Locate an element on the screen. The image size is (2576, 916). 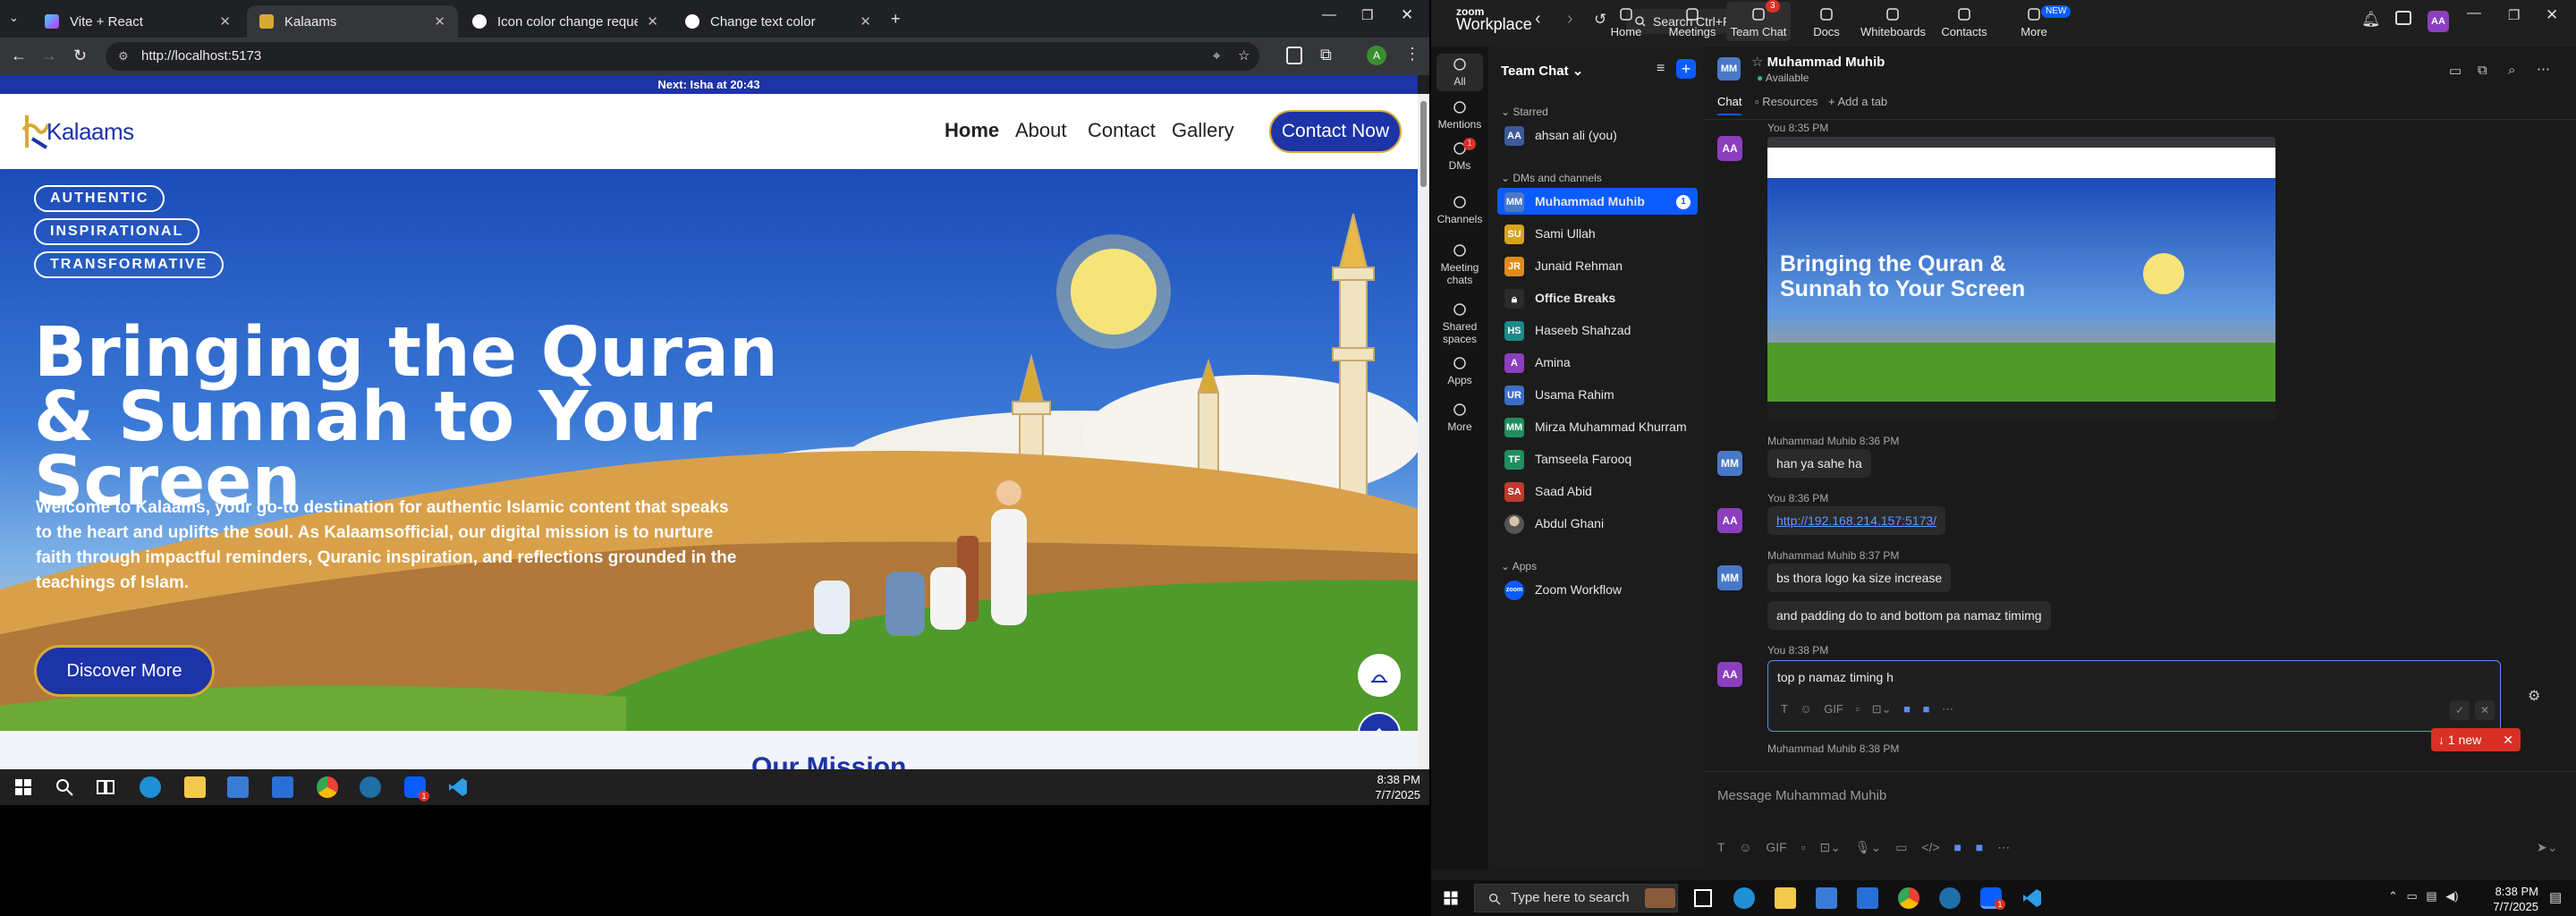
reload-icon: ↻ is located at coordinates (80, 56).